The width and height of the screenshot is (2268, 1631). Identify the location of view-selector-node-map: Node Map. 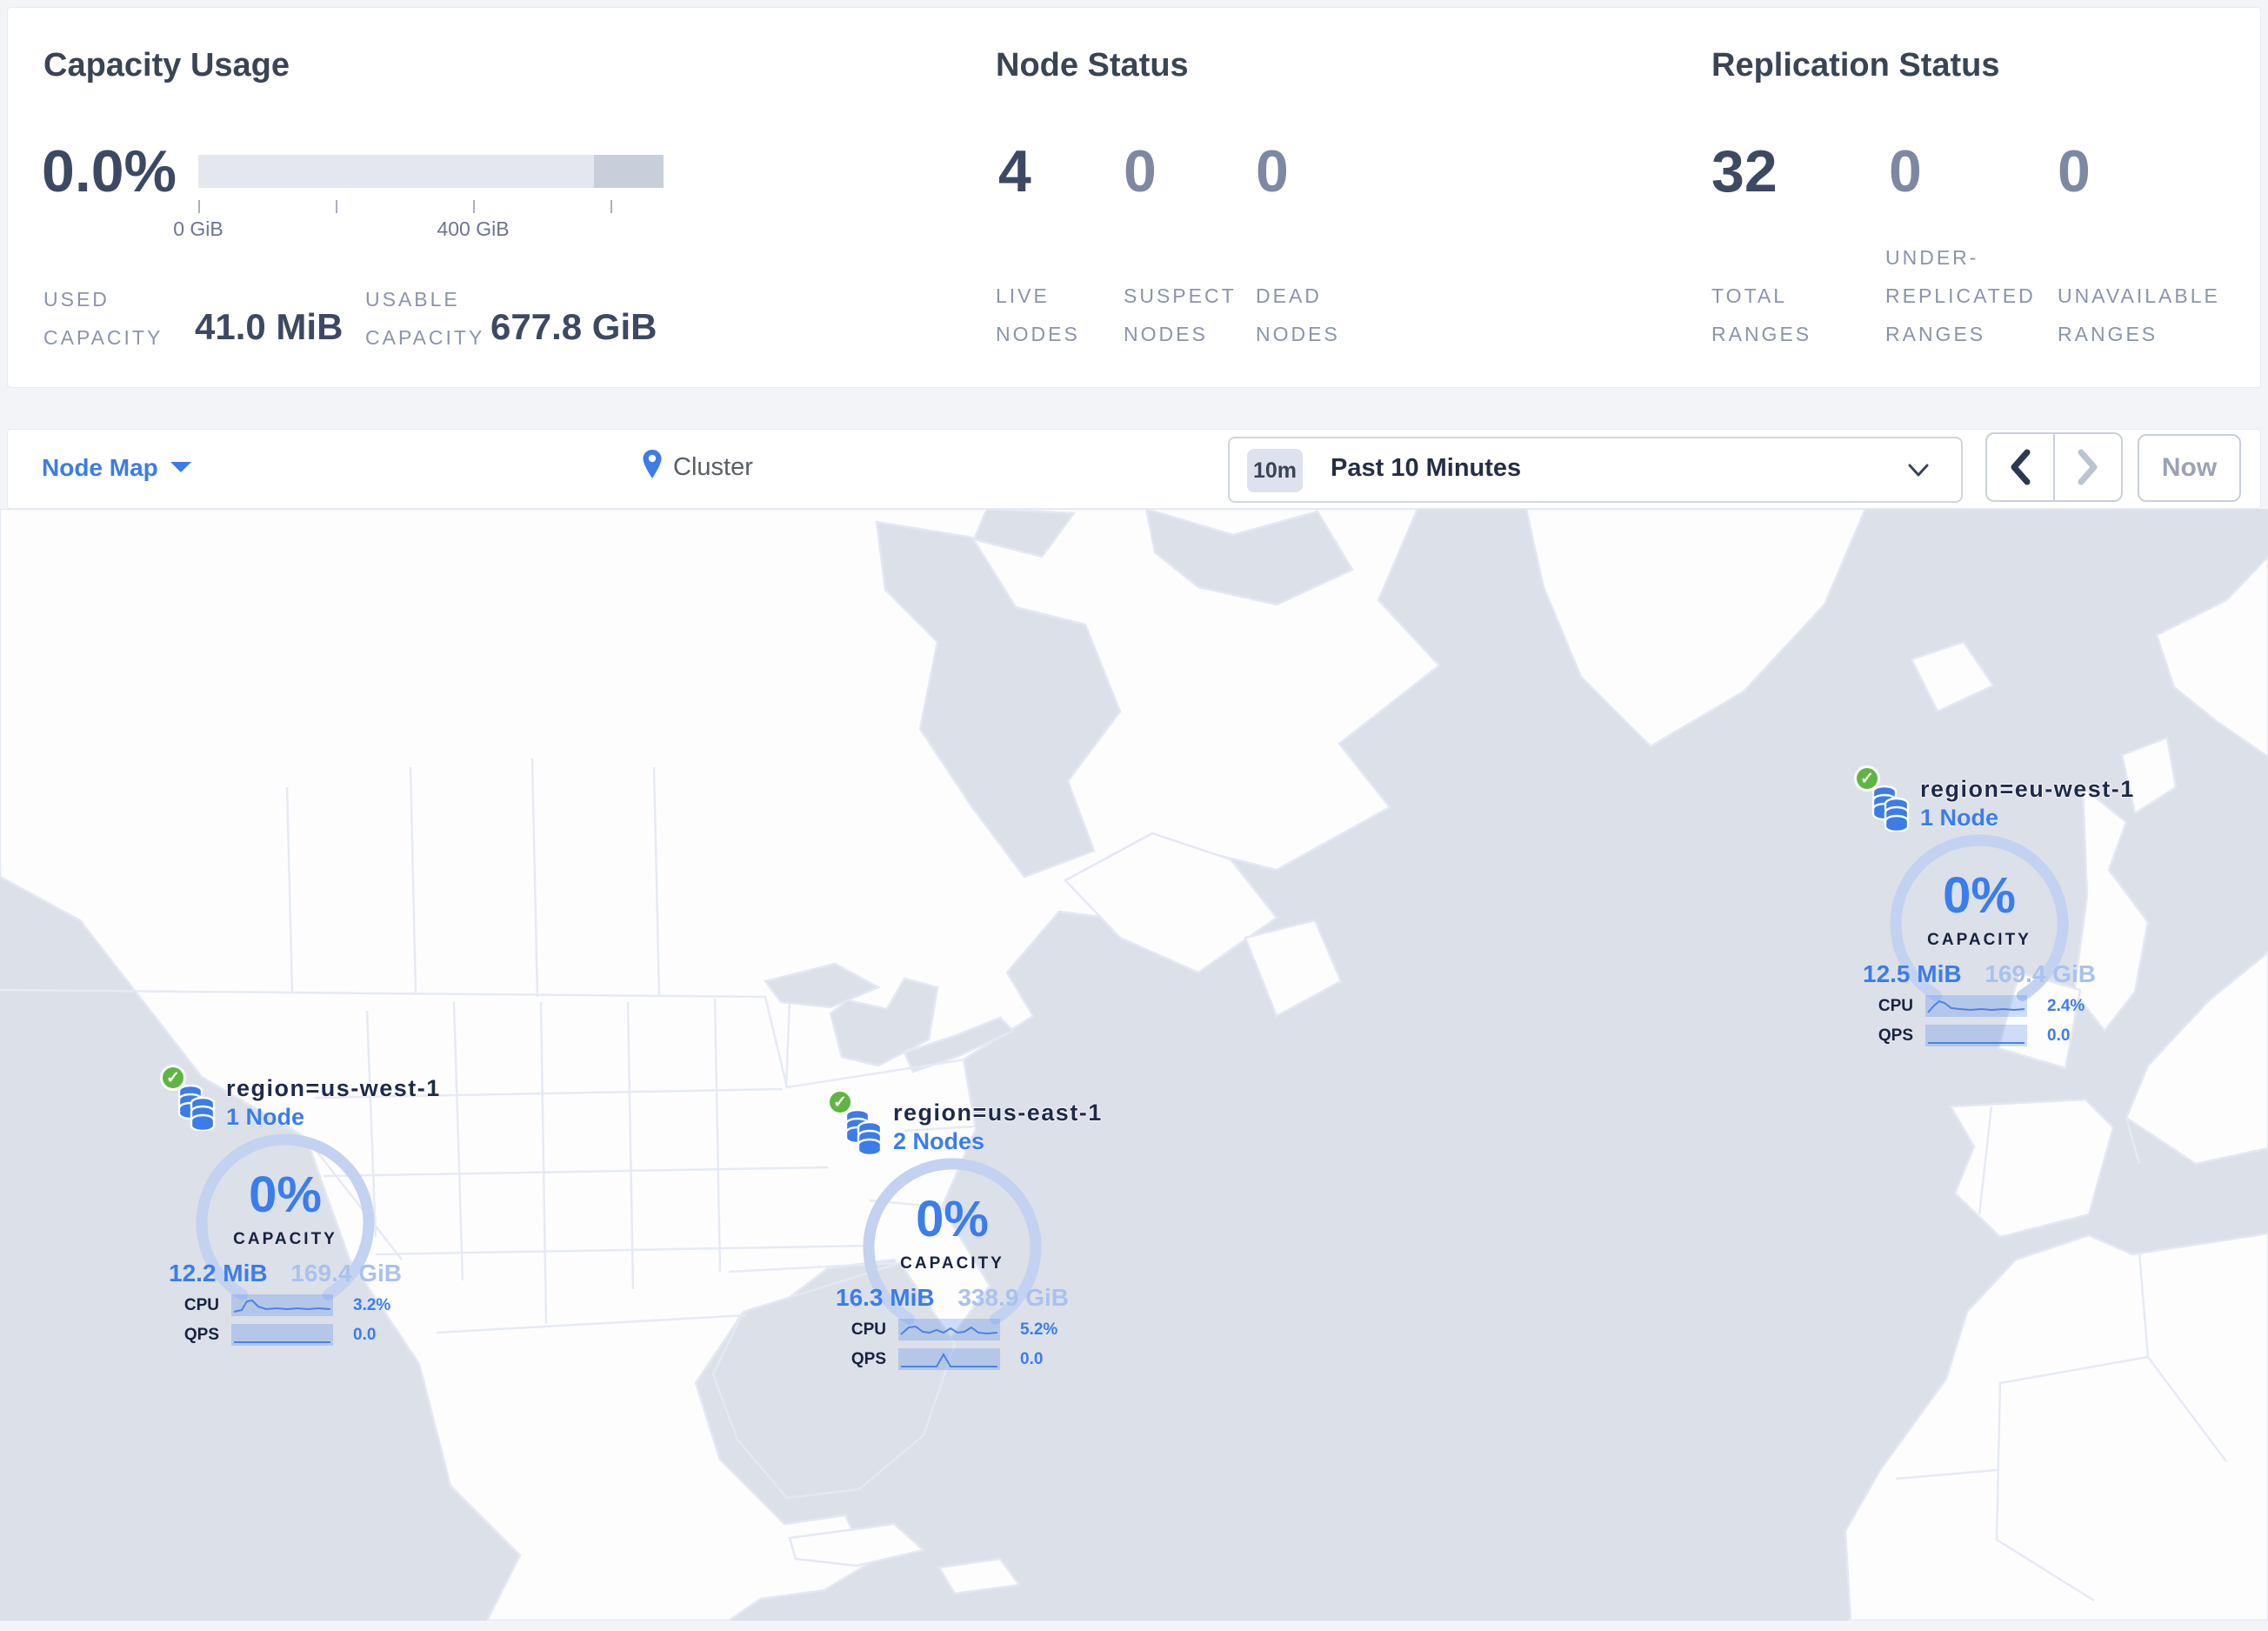
(100, 468).